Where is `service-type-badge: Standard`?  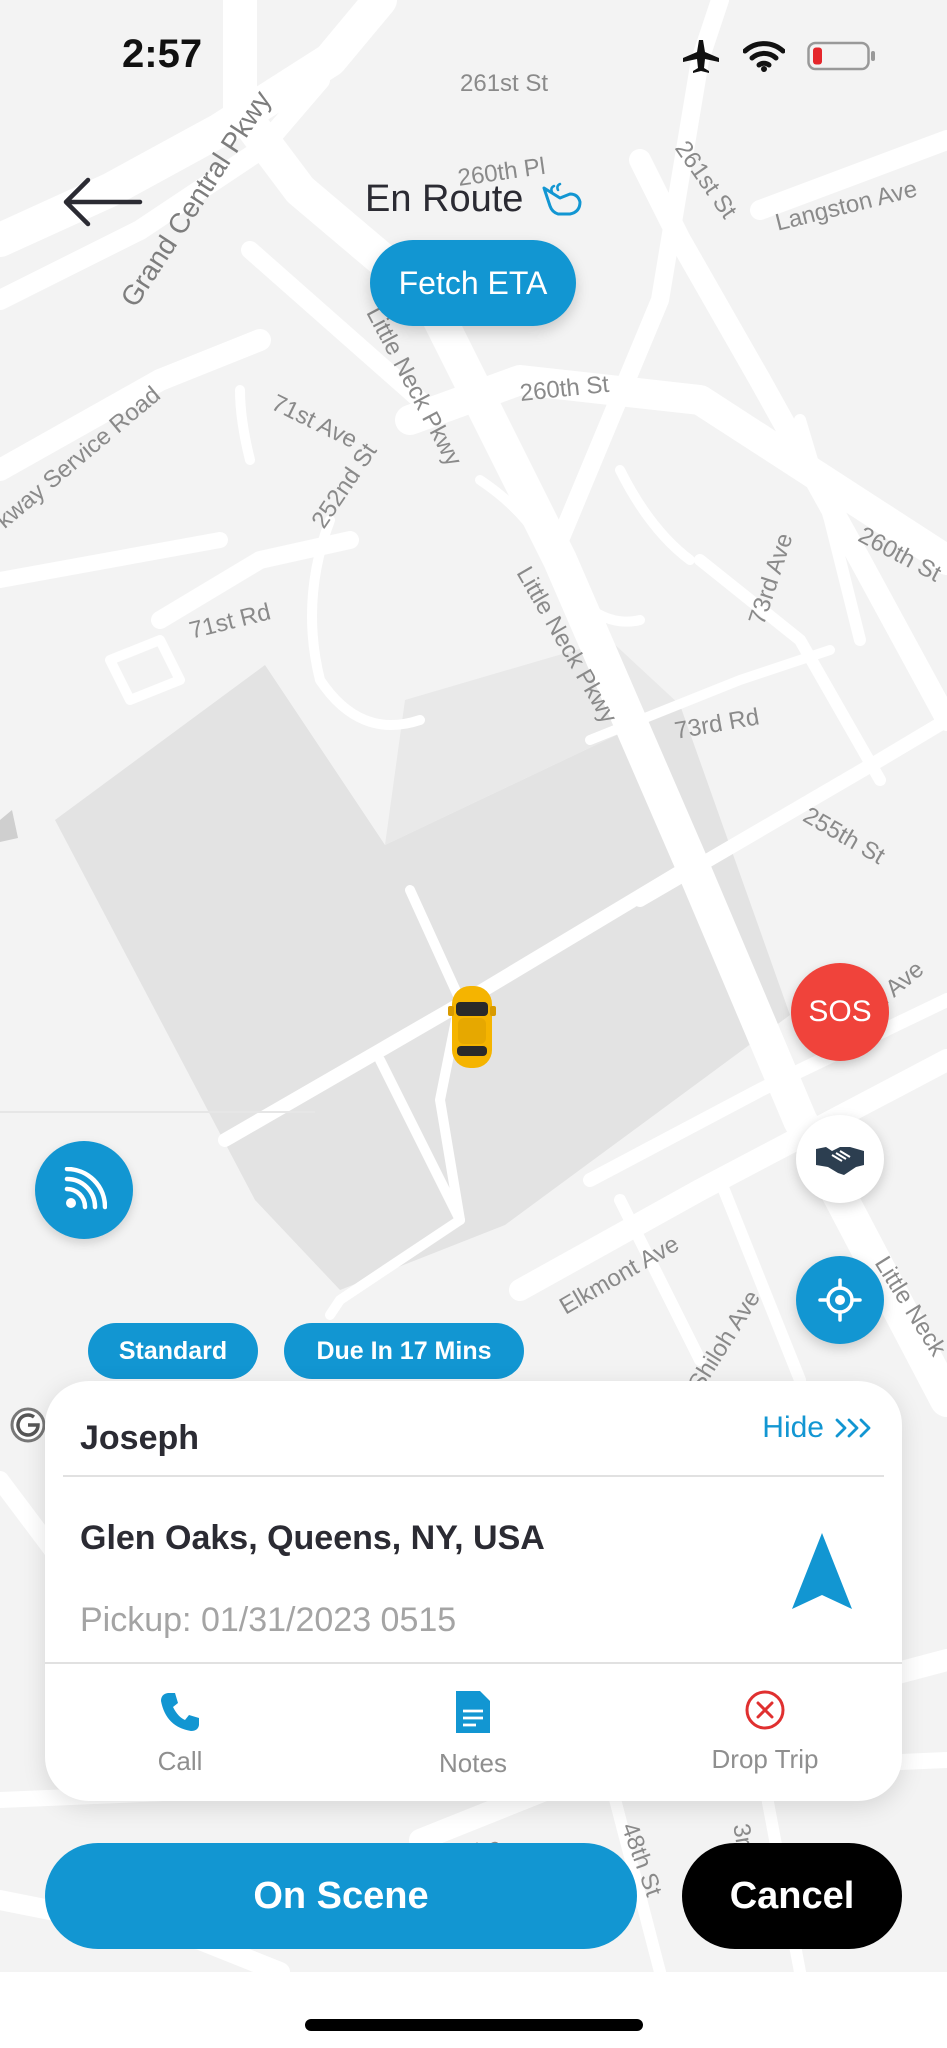
service-type-badge: Standard is located at coordinates (173, 1351).